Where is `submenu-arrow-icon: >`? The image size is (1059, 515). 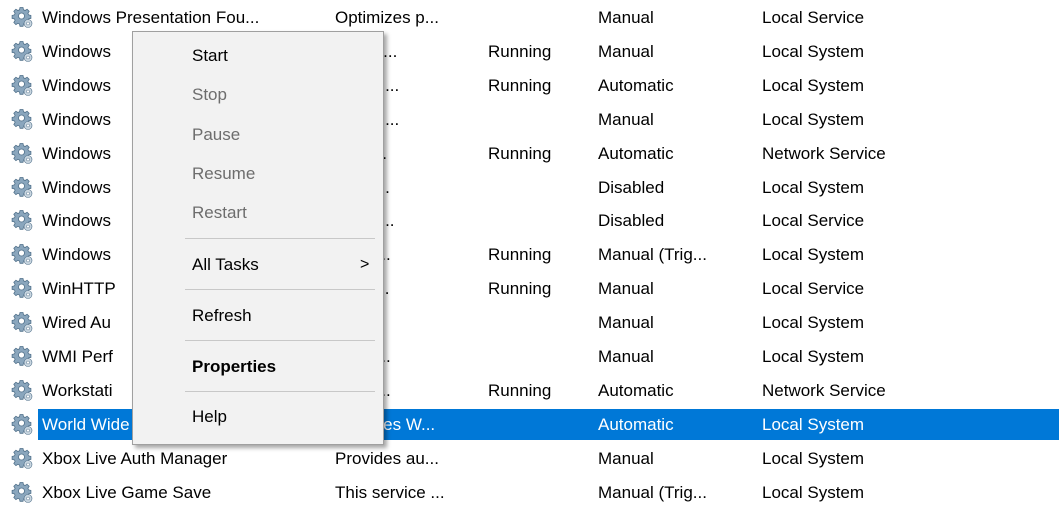
submenu-arrow-icon: > is located at coordinates (365, 264).